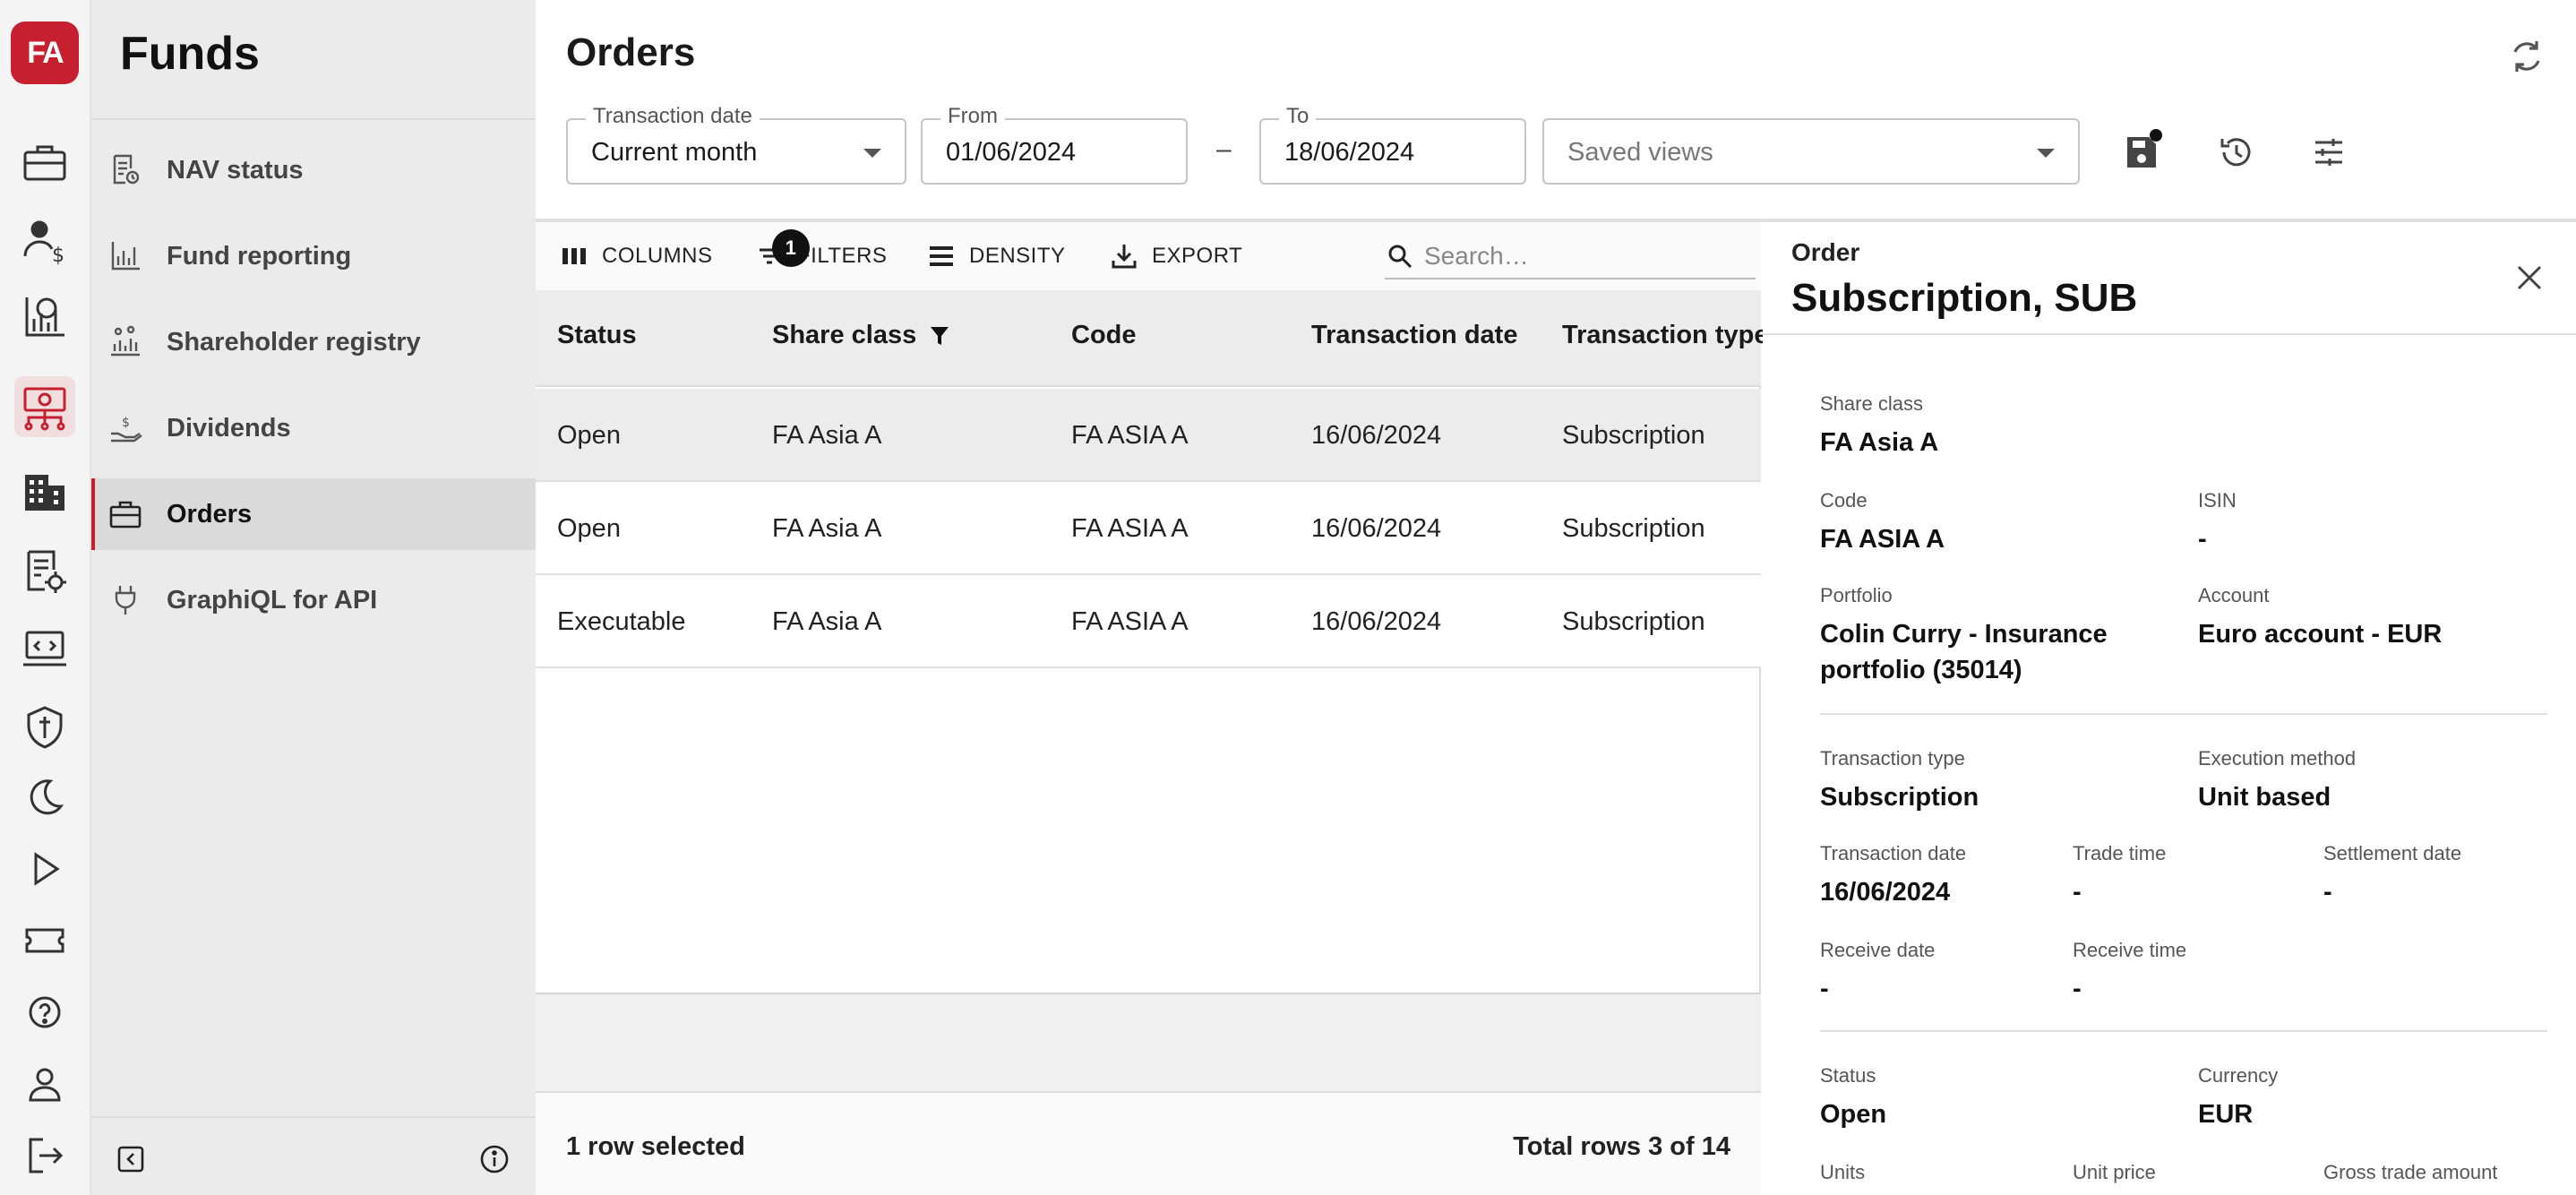 Image resolution: width=2576 pixels, height=1195 pixels. I want to click on isin-field: ISIN -, so click(2217, 523).